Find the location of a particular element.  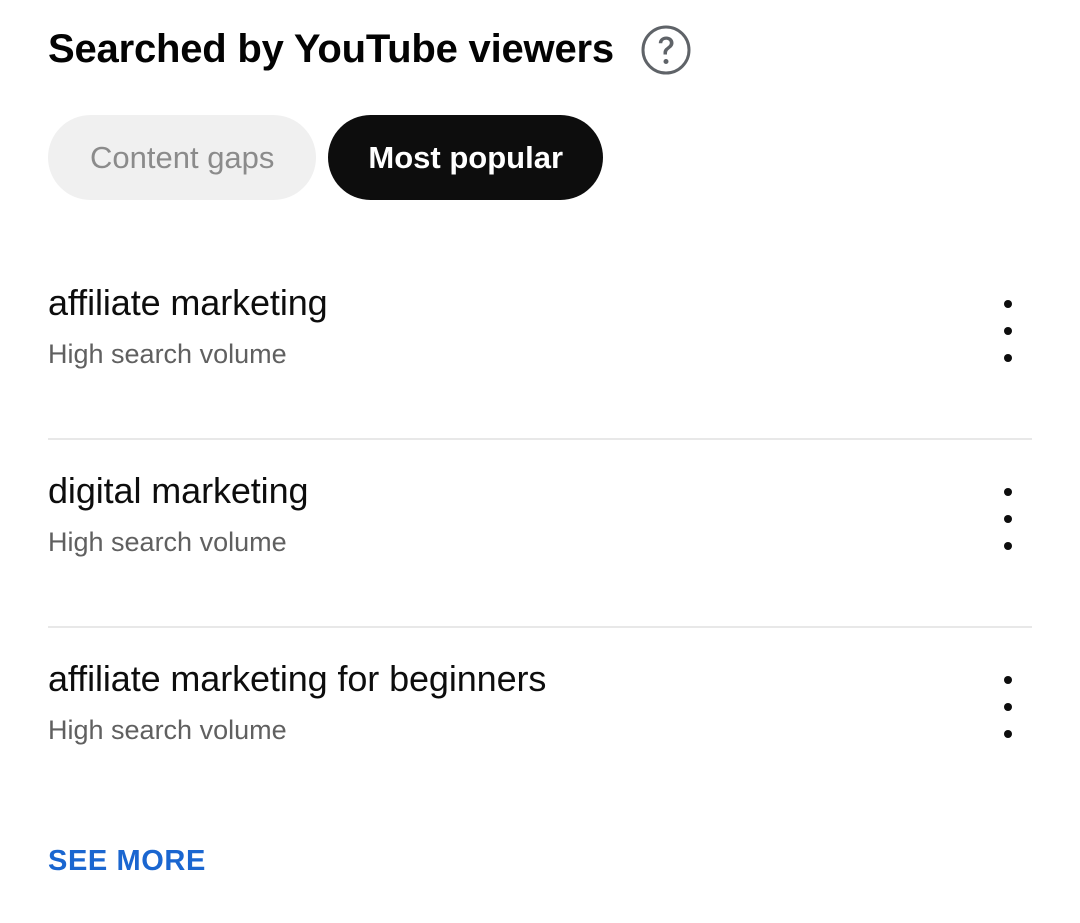

keyword-label: digital marketing is located at coordinates (178, 490).